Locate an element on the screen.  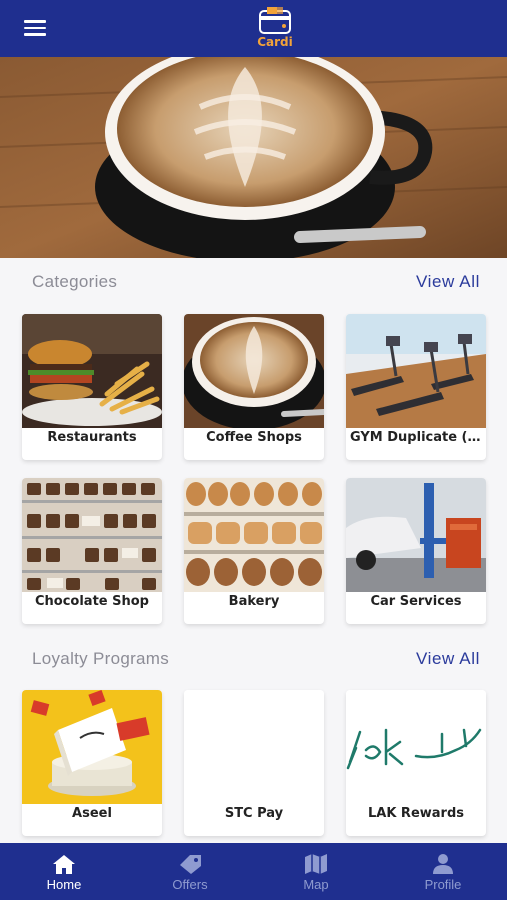
category-label: Bakery is located at coordinates (254, 601).